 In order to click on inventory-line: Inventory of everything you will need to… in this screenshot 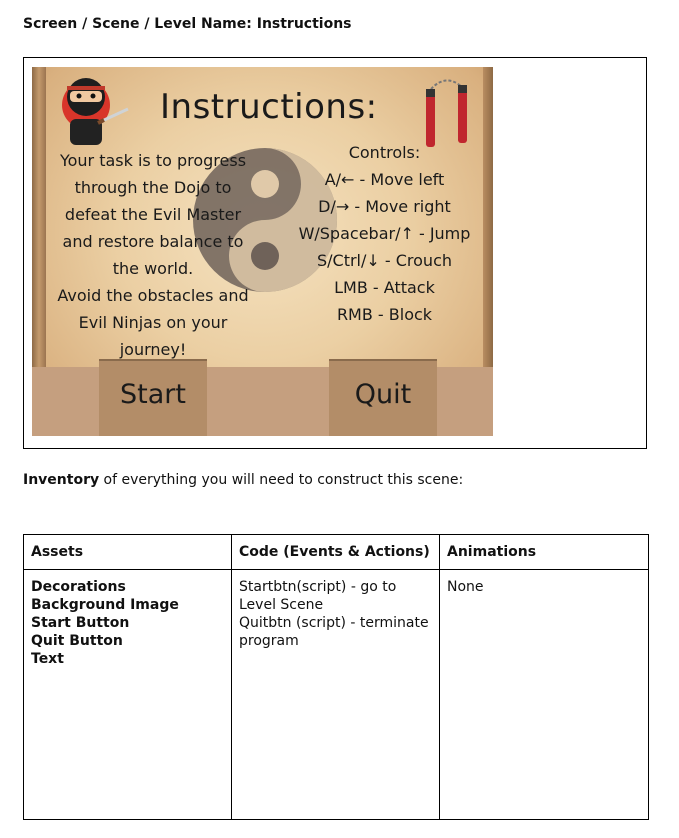, I will do `click(243, 480)`.